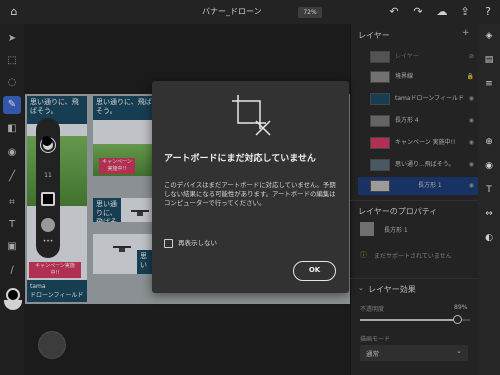 The height and width of the screenshot is (375, 500). I want to click on transform-icon: ⇔, so click(489, 214).